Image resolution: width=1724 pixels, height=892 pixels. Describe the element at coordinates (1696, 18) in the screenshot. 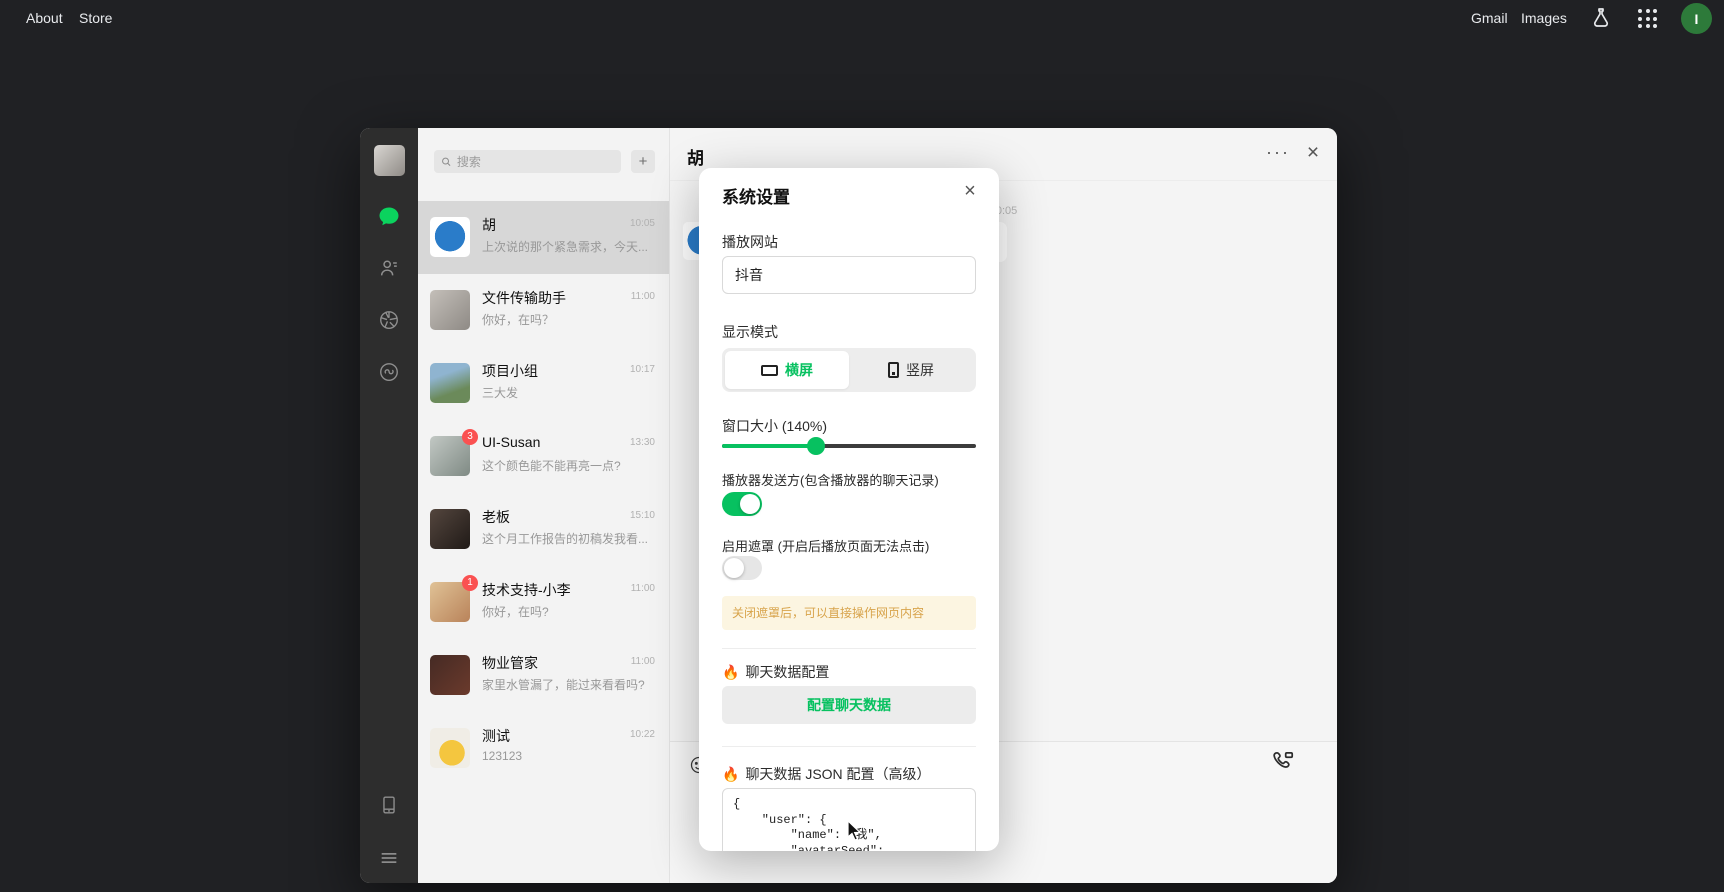

I see `account-avatar: I` at that location.